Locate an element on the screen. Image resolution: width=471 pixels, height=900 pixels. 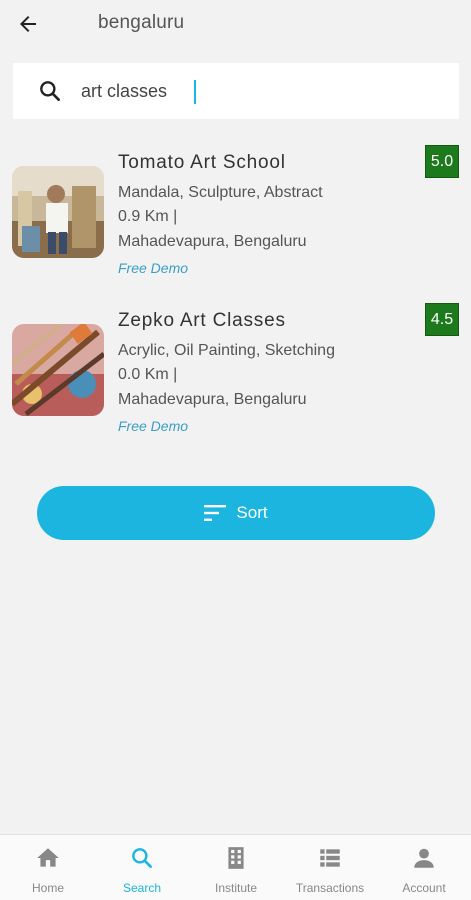
text-cursor is located at coordinates (195, 92).